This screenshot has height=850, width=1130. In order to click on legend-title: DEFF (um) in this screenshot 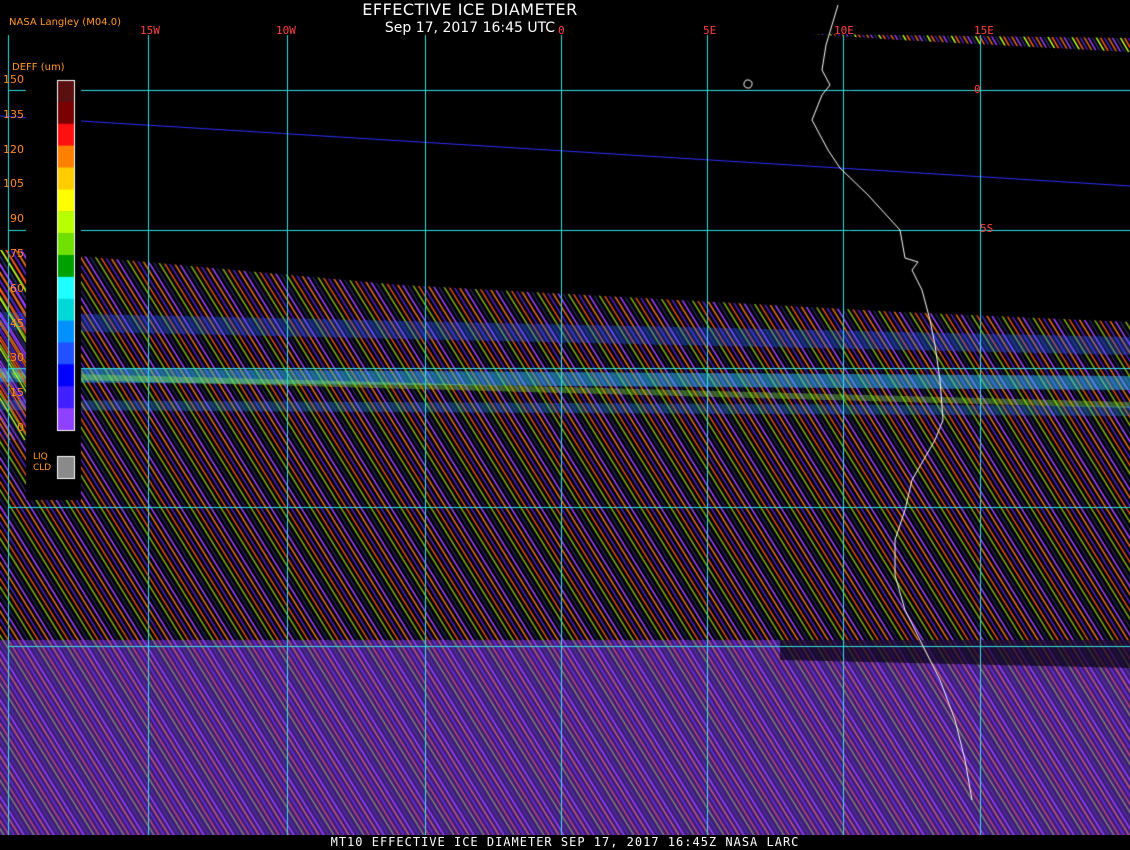, I will do `click(38, 67)`.